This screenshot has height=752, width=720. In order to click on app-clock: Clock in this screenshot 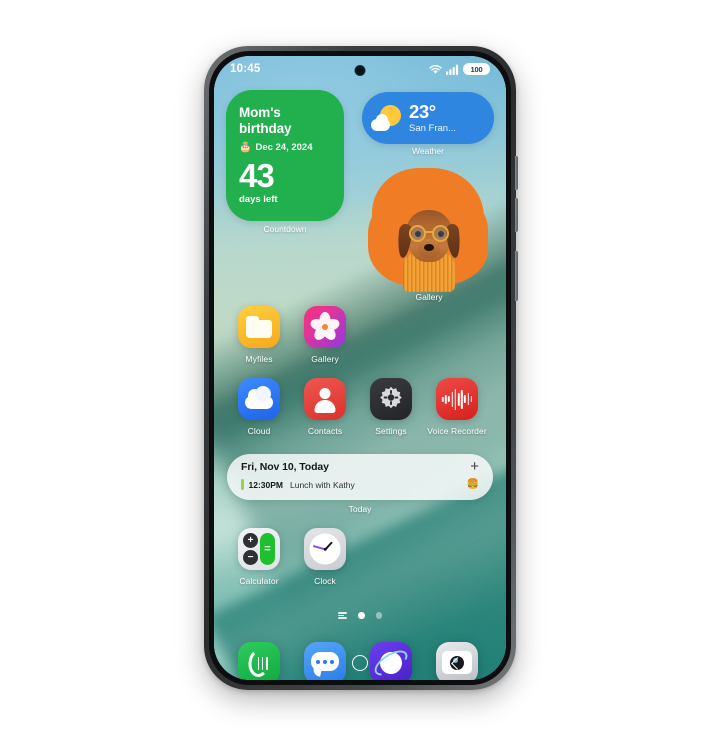, I will do `click(325, 557)`.